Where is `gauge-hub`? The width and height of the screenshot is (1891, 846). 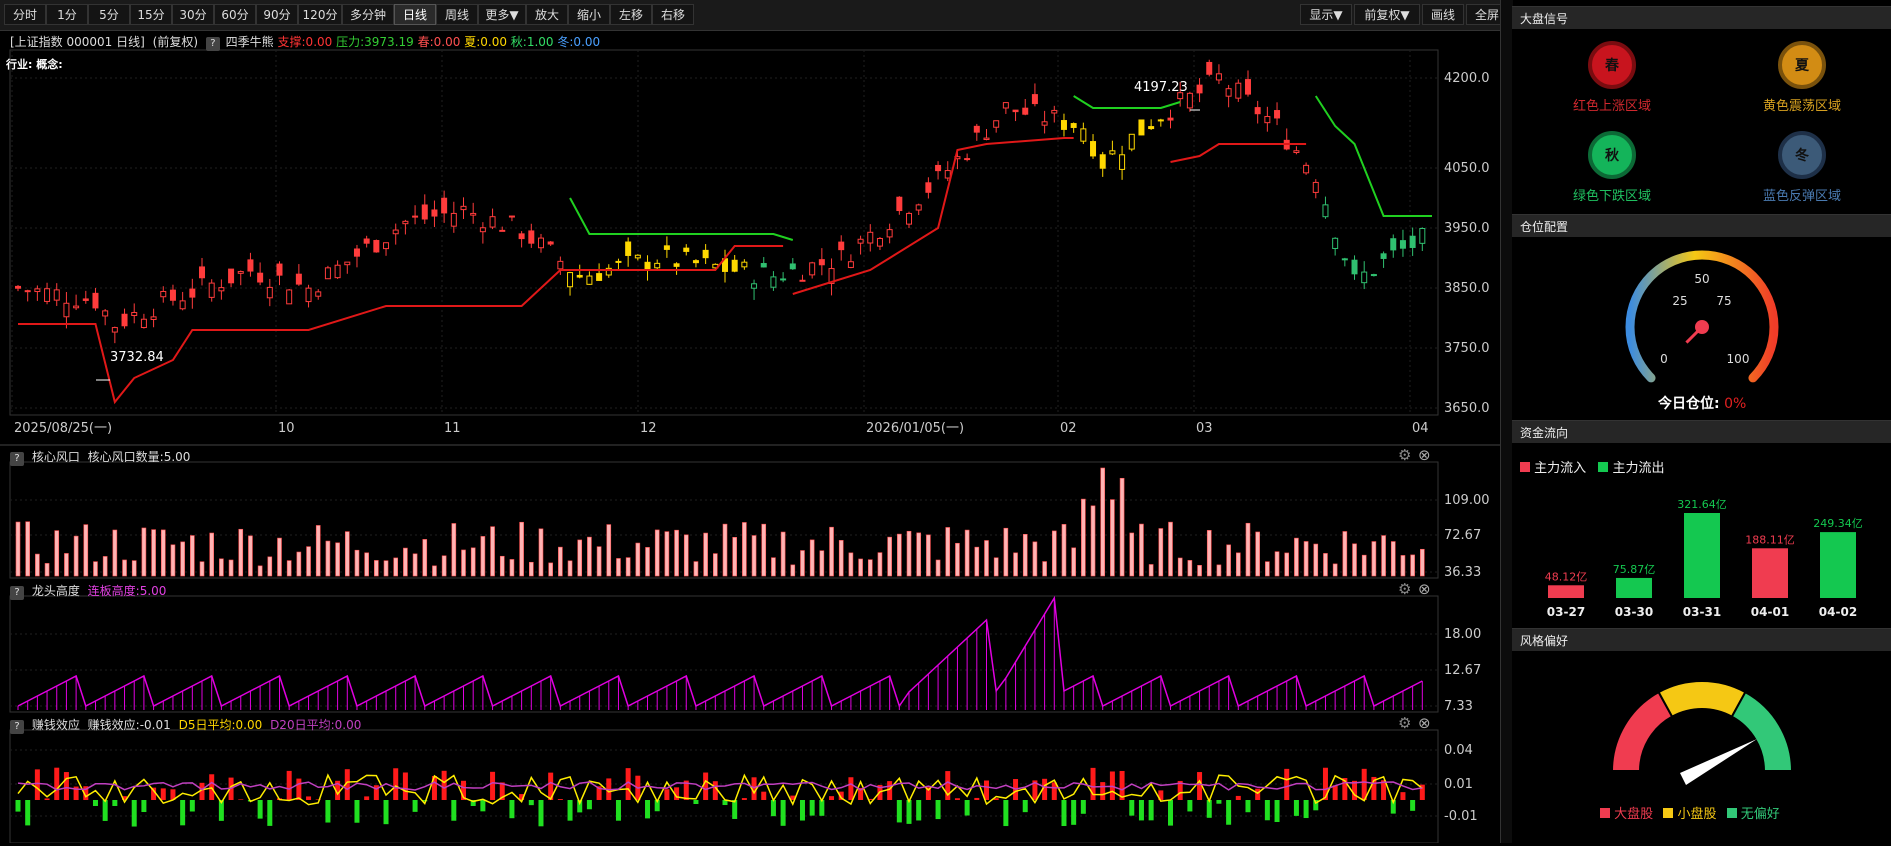 gauge-hub is located at coordinates (1702, 327).